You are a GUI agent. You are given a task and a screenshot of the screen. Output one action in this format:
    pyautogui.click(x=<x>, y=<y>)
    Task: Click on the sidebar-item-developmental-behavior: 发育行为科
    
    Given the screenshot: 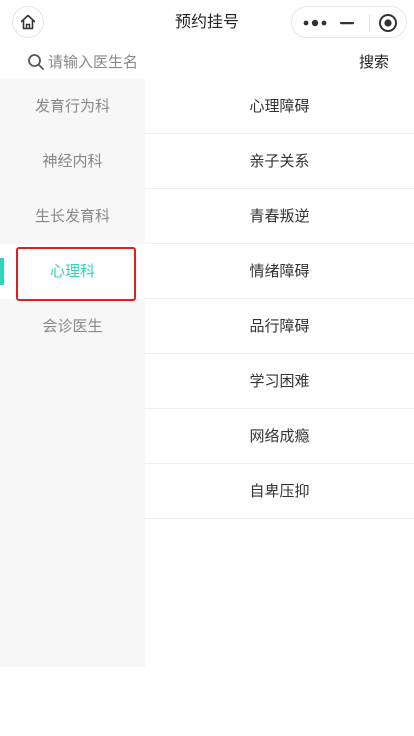 What is the action you would take?
    pyautogui.click(x=72, y=106)
    